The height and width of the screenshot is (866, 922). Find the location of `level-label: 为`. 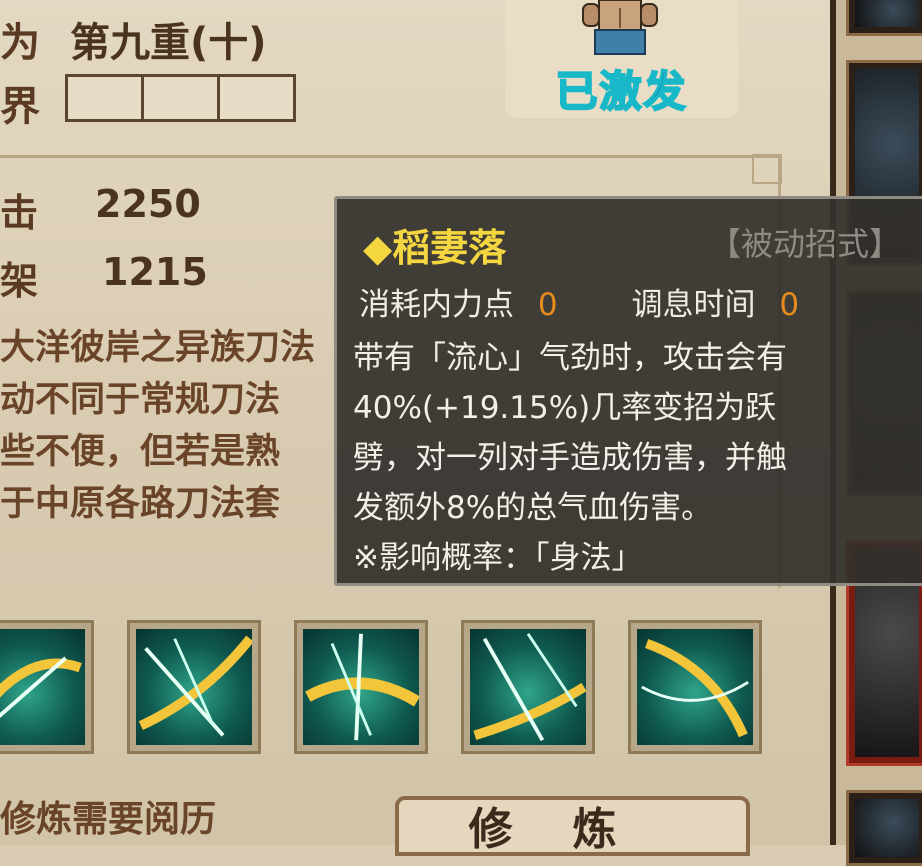

level-label: 为 is located at coordinates (20, 43).